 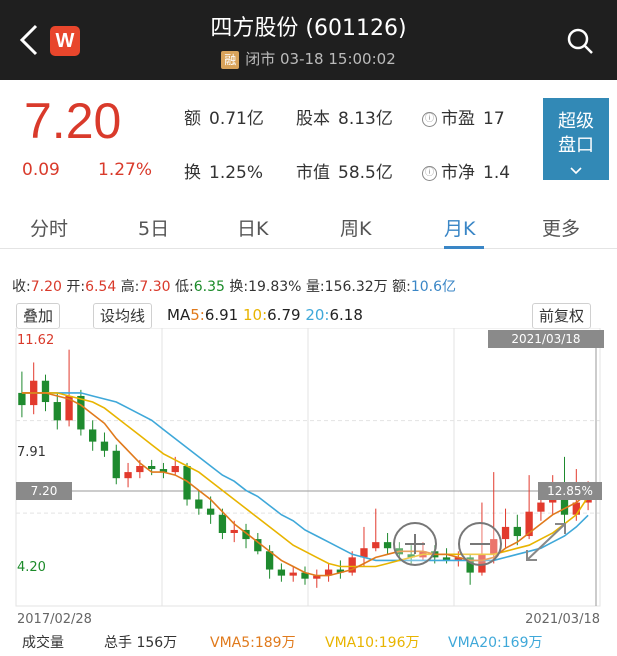 I want to click on amount-value: 0.71亿, so click(x=236, y=119).